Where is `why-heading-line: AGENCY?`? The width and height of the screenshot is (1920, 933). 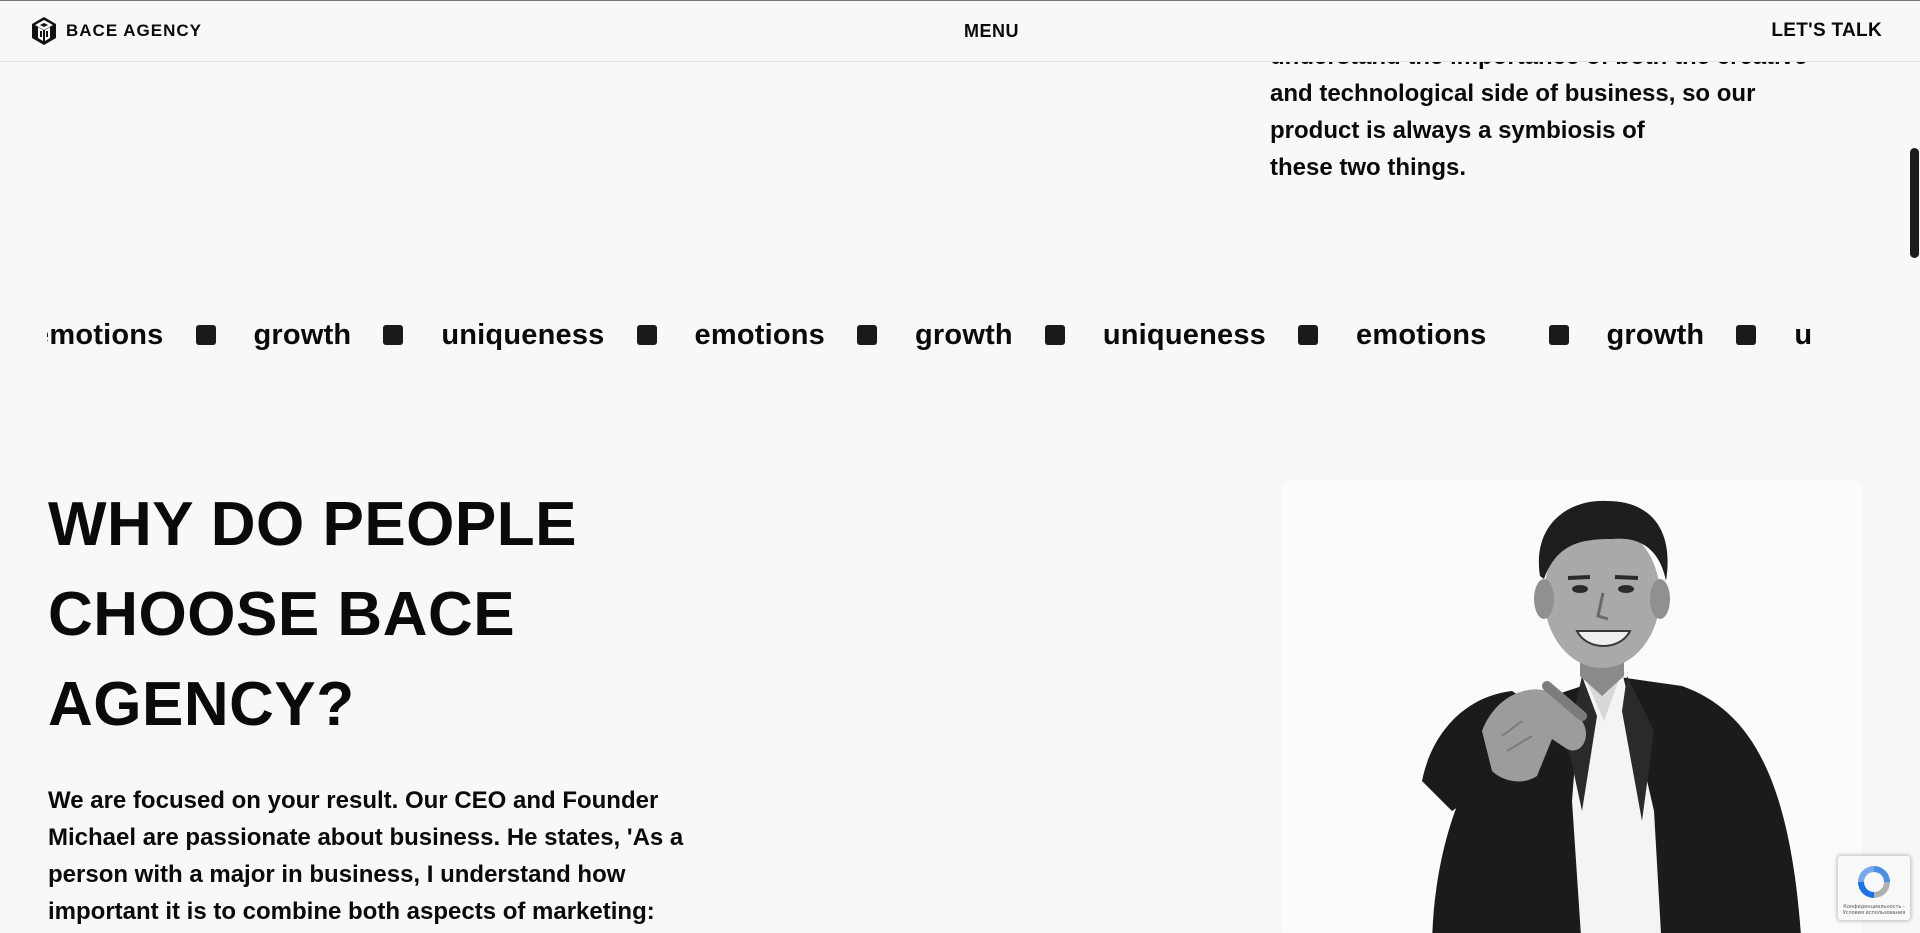
why-heading-line: AGENCY? is located at coordinates (201, 704).